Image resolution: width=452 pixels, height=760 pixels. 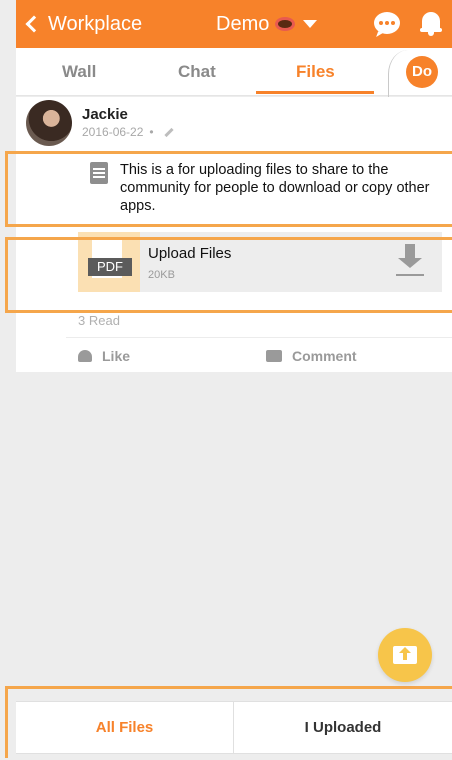 I want to click on bottom-tab-bar: All Files I Uploaded, so click(x=234, y=727).